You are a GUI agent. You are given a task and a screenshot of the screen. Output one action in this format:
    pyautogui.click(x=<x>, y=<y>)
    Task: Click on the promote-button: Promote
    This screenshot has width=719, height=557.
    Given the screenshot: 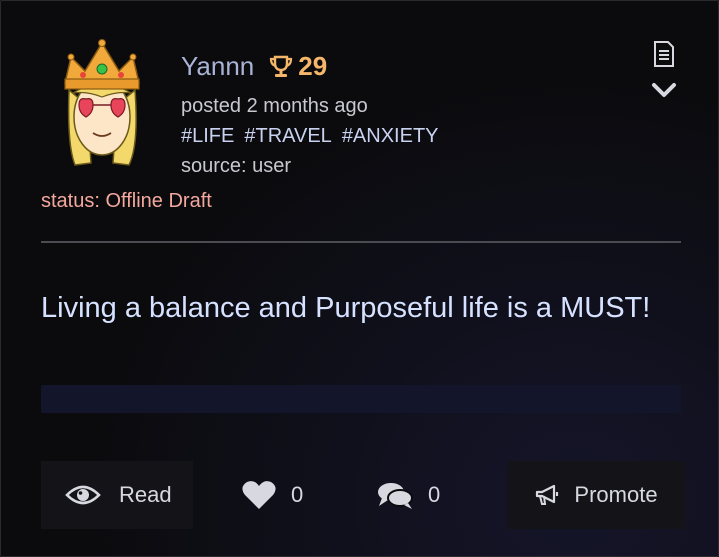 What is the action you would take?
    pyautogui.click(x=596, y=495)
    